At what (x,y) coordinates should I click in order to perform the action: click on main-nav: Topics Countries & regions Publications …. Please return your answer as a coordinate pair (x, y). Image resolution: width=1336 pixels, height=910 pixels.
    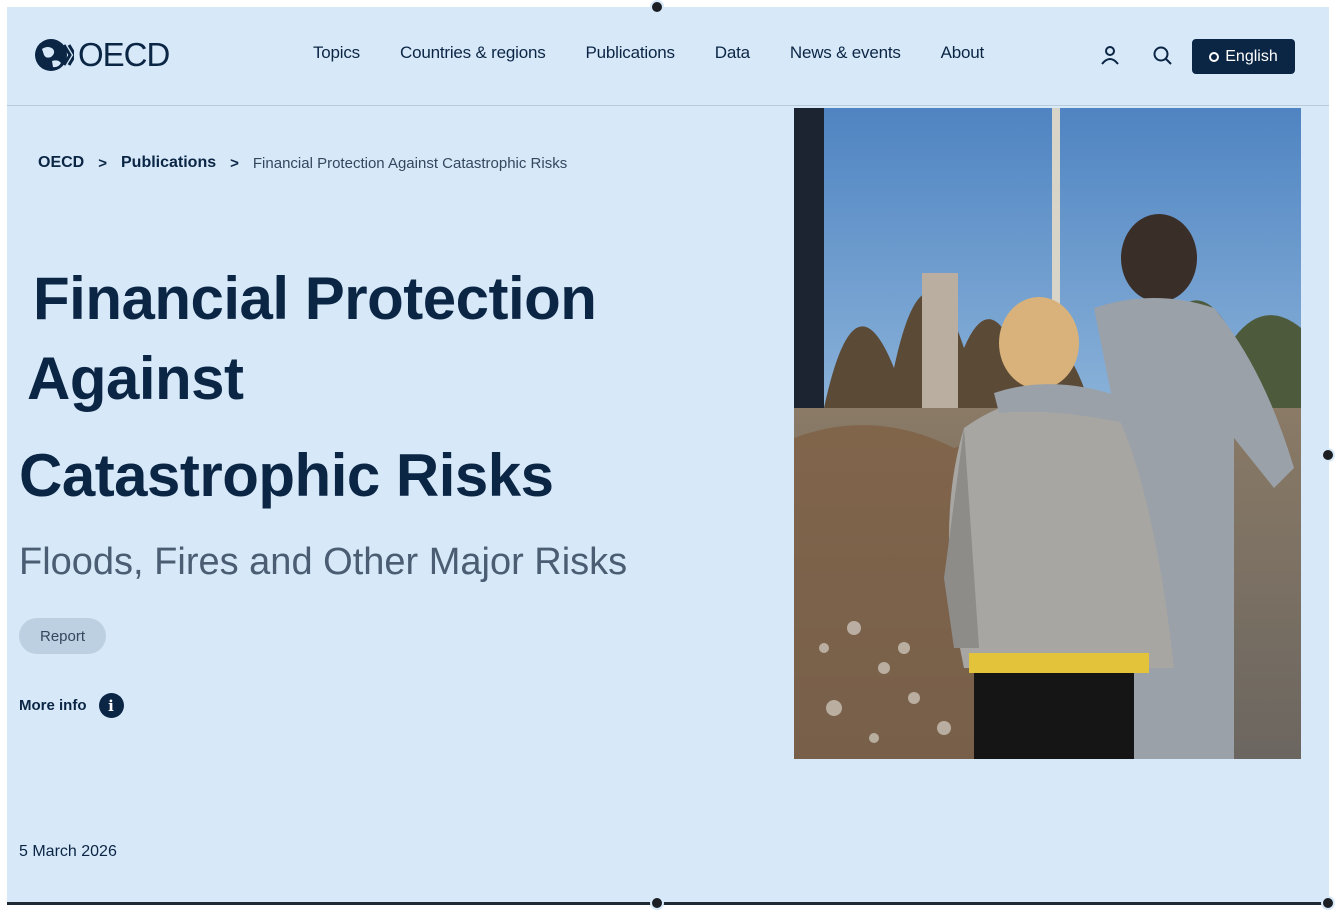
    Looking at the image, I should click on (648, 53).